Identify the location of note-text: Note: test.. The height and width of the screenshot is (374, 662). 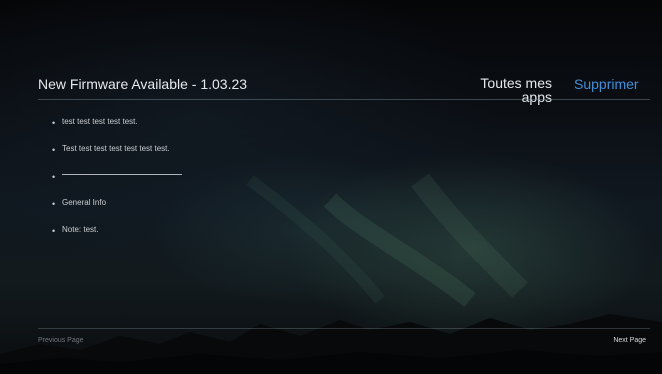
(80, 229).